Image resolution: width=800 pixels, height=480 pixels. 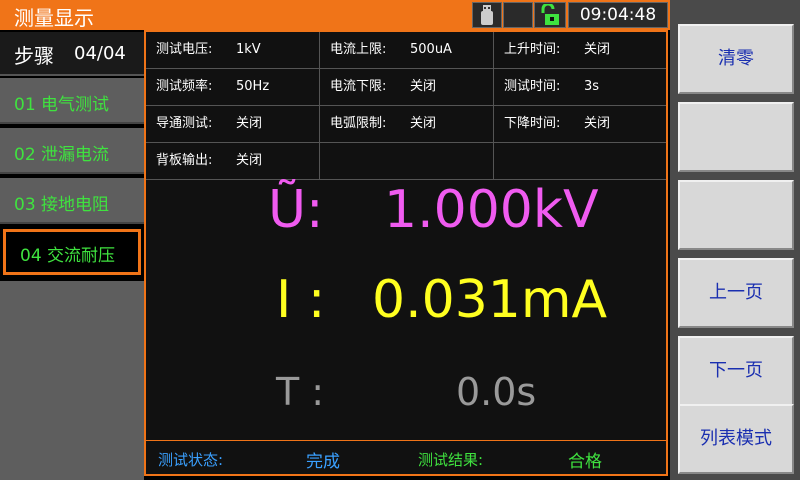 What do you see at coordinates (518, 15) in the screenshot?
I see `status-blank` at bounding box center [518, 15].